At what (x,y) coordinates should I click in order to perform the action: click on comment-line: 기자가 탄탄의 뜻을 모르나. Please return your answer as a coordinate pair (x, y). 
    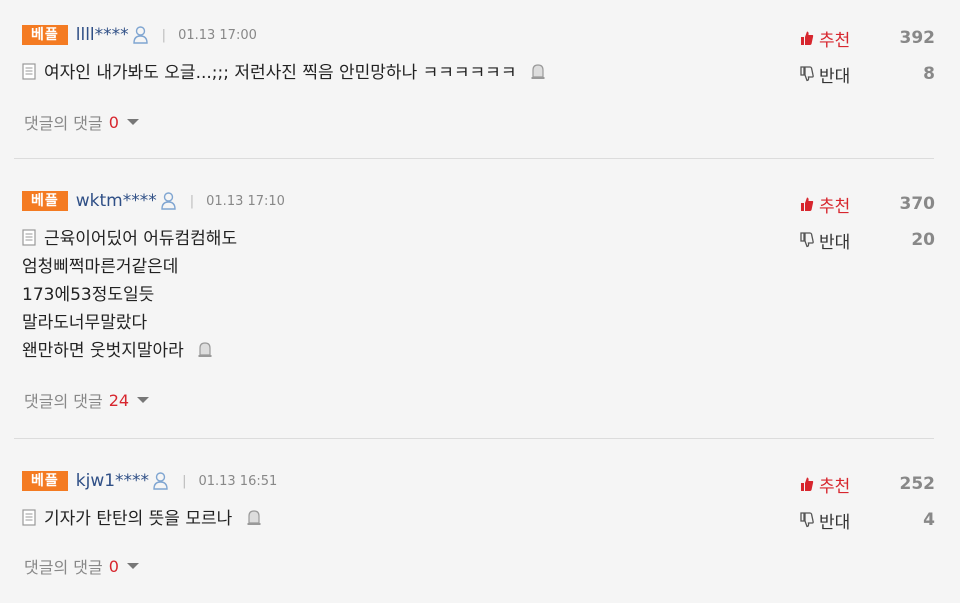
    Looking at the image, I should click on (142, 519).